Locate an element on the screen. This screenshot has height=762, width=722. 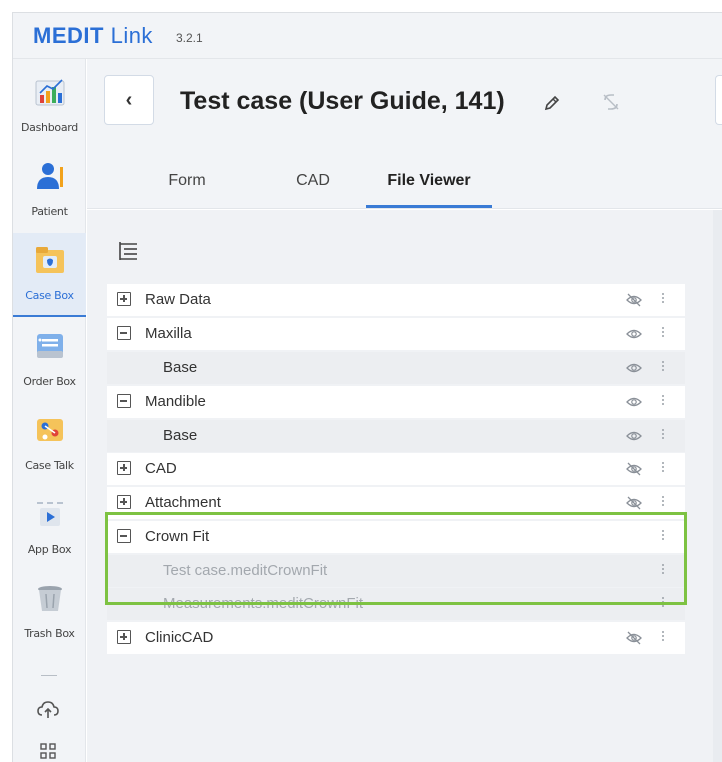
sidebar-item-label: Order Box is located at coordinates (49, 381).